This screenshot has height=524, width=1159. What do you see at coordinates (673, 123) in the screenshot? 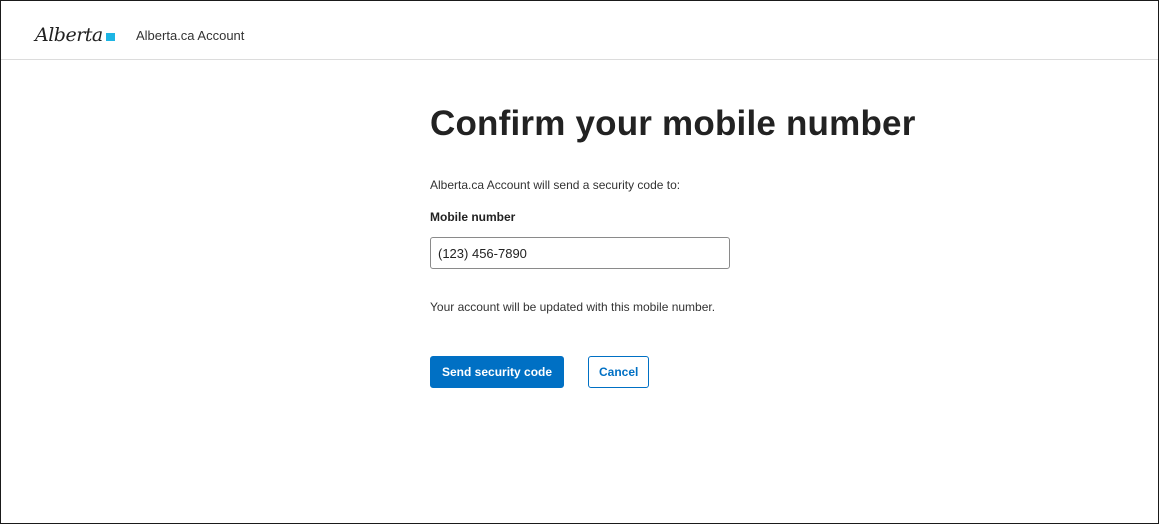
I see `page-title: Confirm your mobile number` at bounding box center [673, 123].